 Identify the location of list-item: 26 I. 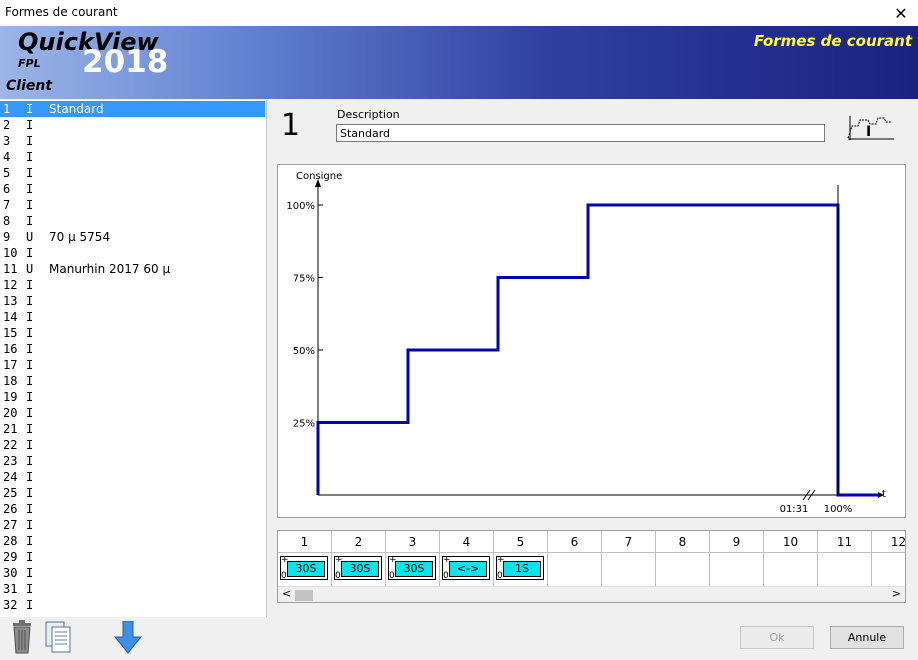
(132, 509).